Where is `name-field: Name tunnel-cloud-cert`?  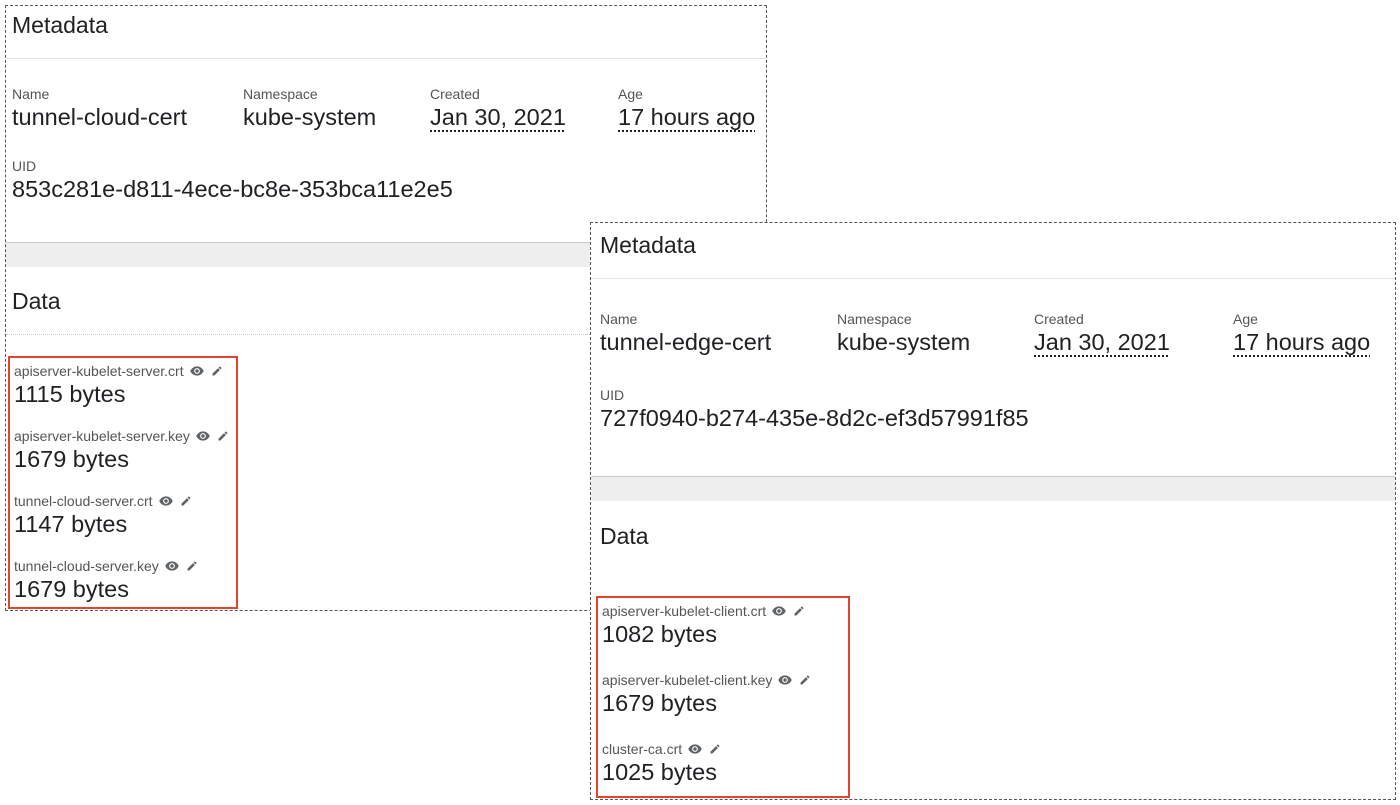
name-field: Name tunnel-cloud-cert is located at coordinates (99, 109).